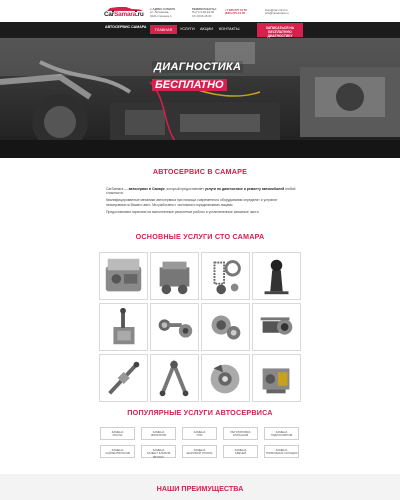 The width and height of the screenshot is (400, 500). Describe the element at coordinates (280, 30) in the screenshot. I see `free-diagnostics-button: ЗАПИСАТЬСЯ НА БЕСПЛАТНУЮ ДИАГНОСТИКУ` at that location.